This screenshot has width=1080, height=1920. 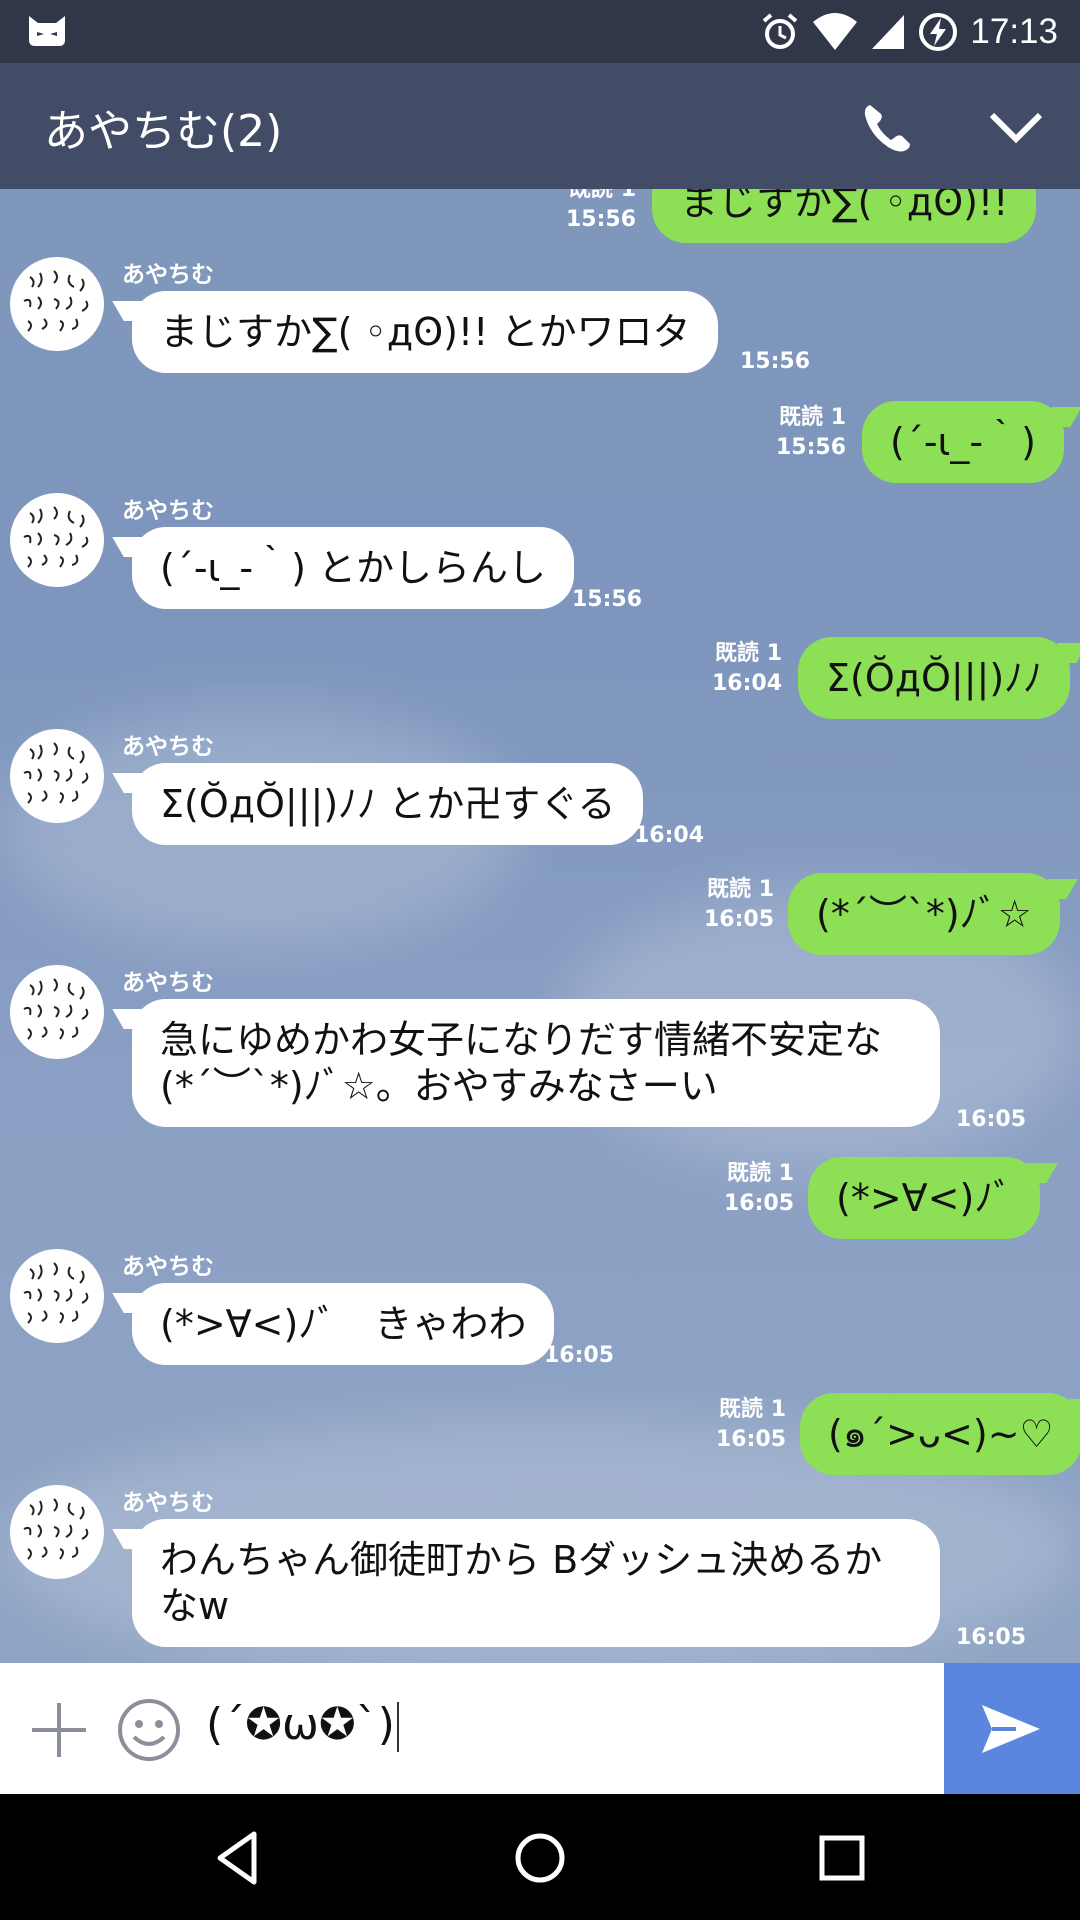 I want to click on read-receipt: 既読 1 16:04, so click(x=742, y=669).